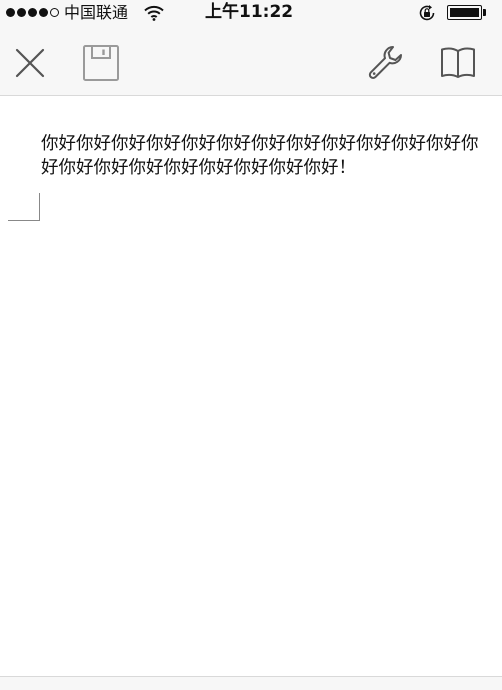  Describe the element at coordinates (154, 15) in the screenshot. I see `wifi-icon` at that location.